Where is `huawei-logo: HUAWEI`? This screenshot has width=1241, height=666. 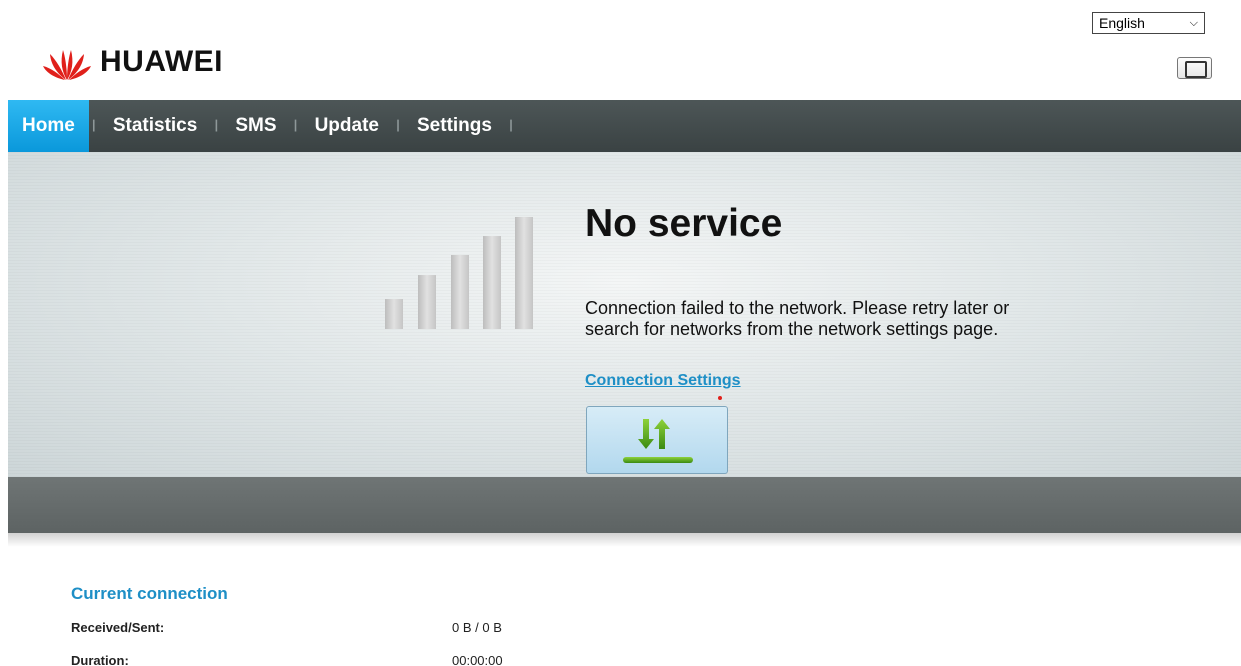
huawei-logo: HUAWEI is located at coordinates (147, 62).